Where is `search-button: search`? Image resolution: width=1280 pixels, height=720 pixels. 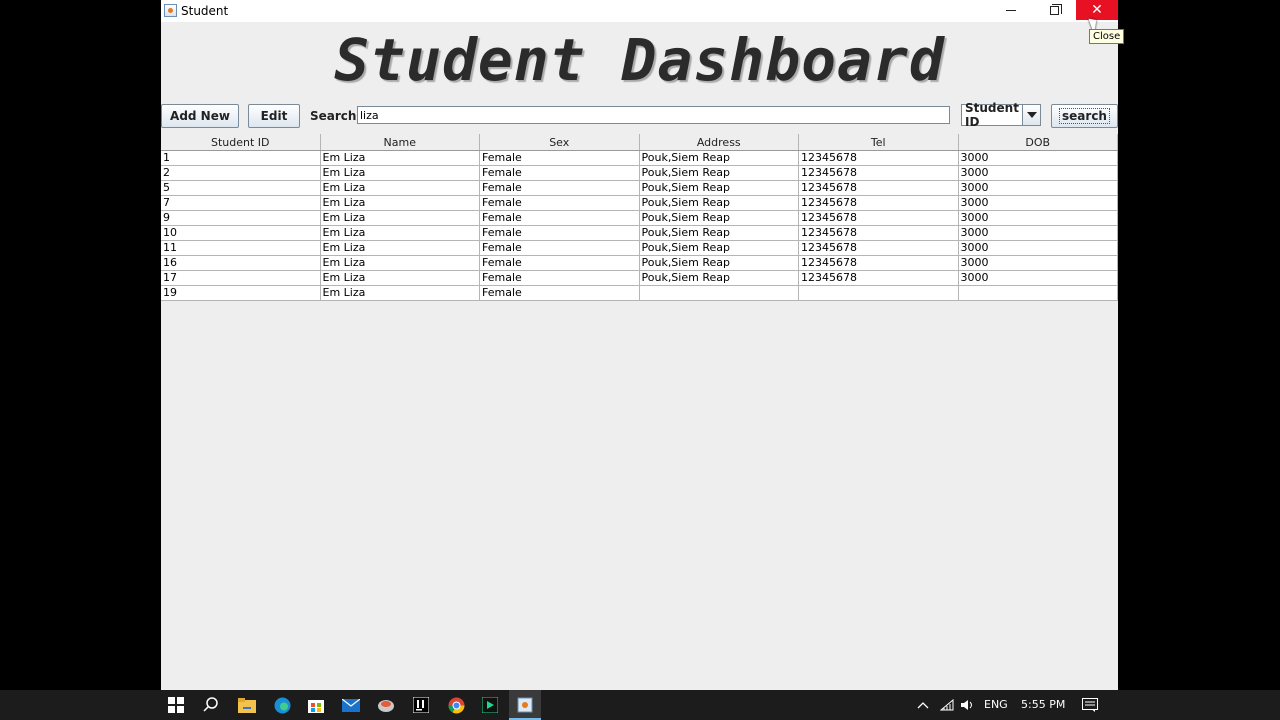 search-button: search is located at coordinates (1084, 116).